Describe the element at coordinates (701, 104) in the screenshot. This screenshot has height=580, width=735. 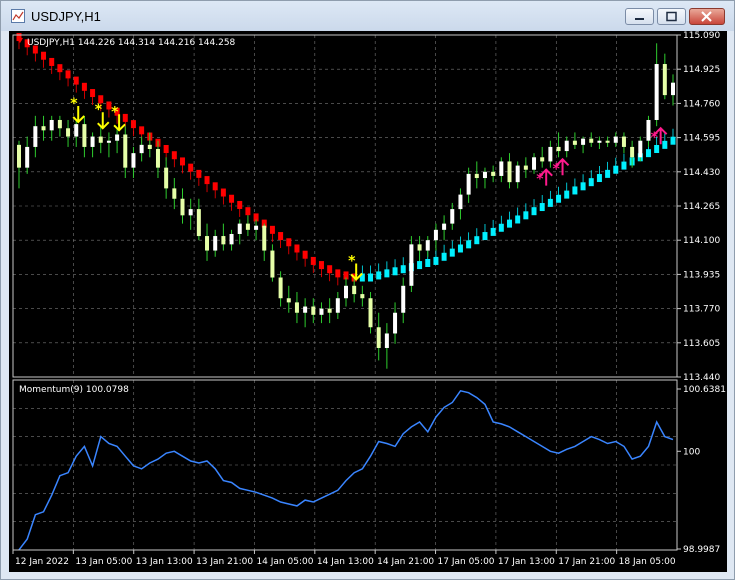
I see `price-tick-label: 114.760` at that location.